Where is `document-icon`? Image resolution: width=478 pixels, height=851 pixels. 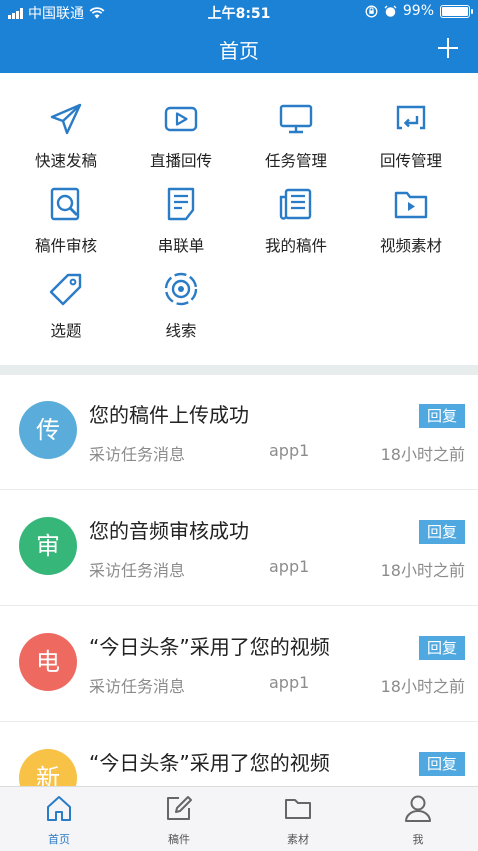
document-icon is located at coordinates (181, 204).